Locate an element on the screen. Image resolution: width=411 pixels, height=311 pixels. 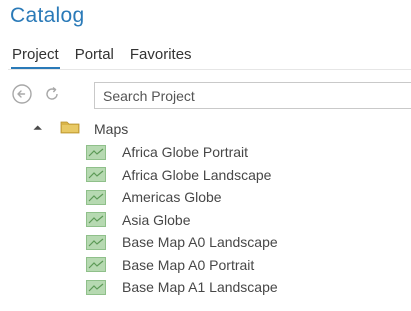
tree-item-map: Base Map A1 Landscape is located at coordinates (182, 287).